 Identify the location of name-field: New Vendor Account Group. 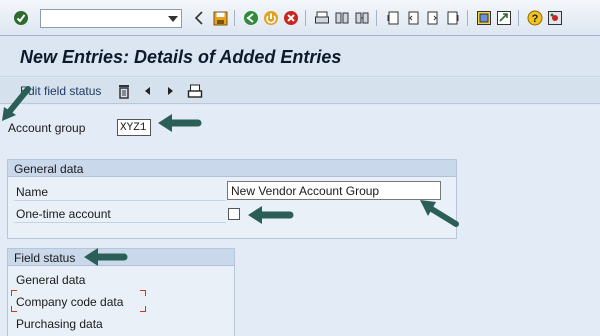
(334, 190).